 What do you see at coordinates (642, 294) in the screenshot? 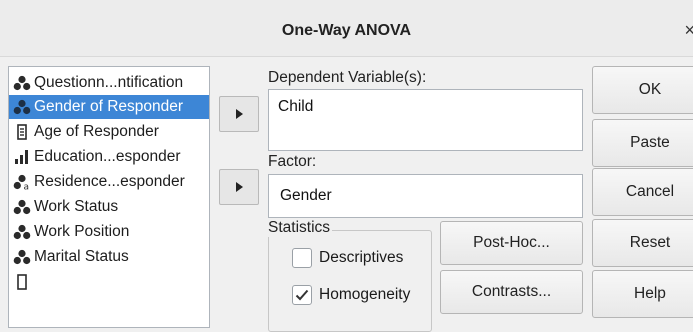
I see `help-button: Help` at bounding box center [642, 294].